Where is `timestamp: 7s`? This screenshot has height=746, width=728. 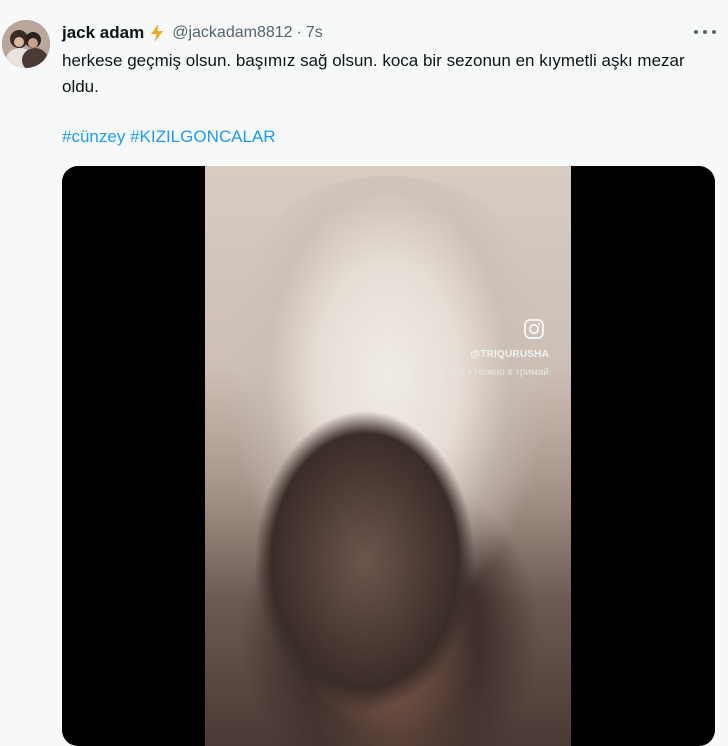
timestamp: 7s is located at coordinates (314, 33).